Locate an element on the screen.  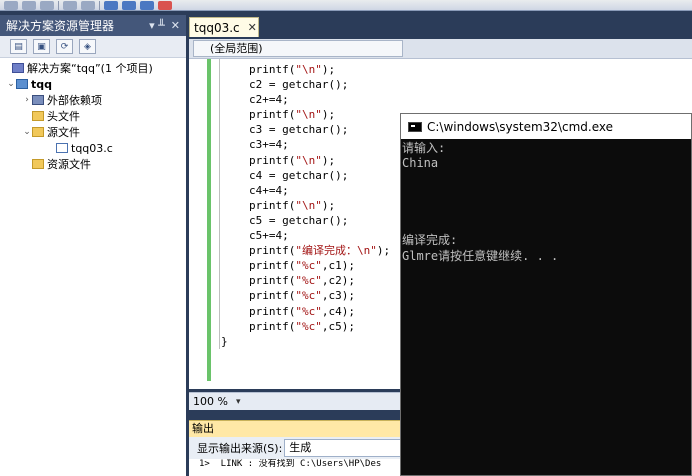
bookmark-icon is located at coordinates (111, 5).